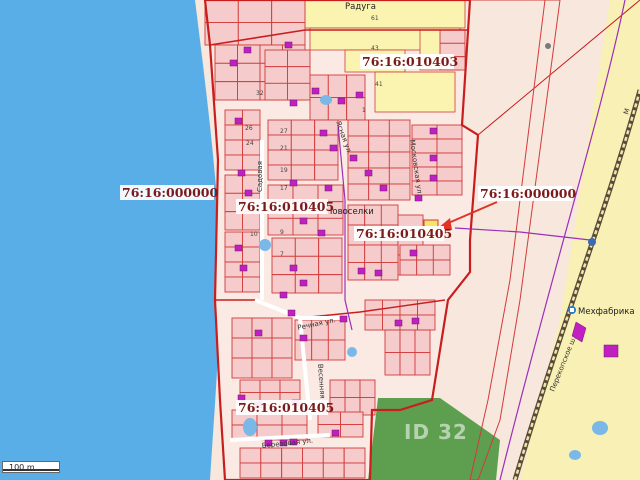 Image resolution: width=640 pixels, height=480 pixels. I want to click on cadastral-label-south: 76:16:010405, so click(285, 407).